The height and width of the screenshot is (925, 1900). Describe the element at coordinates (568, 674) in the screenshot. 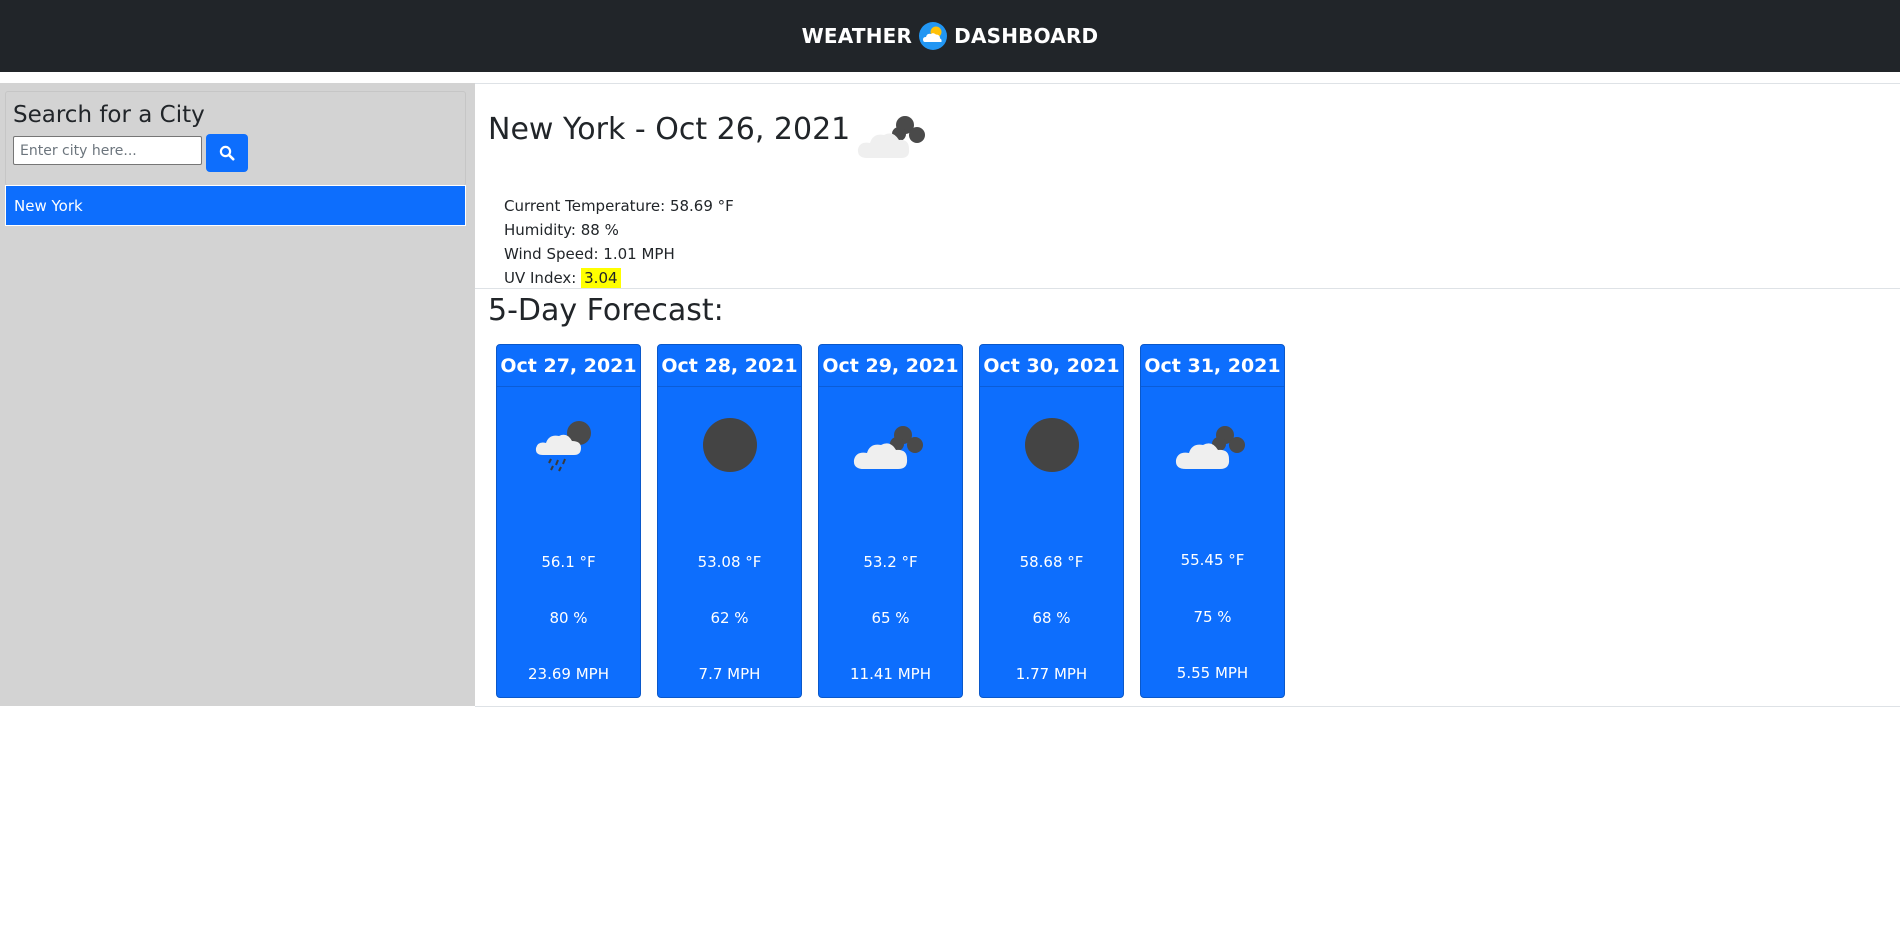

I see `forecast-wind: 23.69 MPH` at that location.